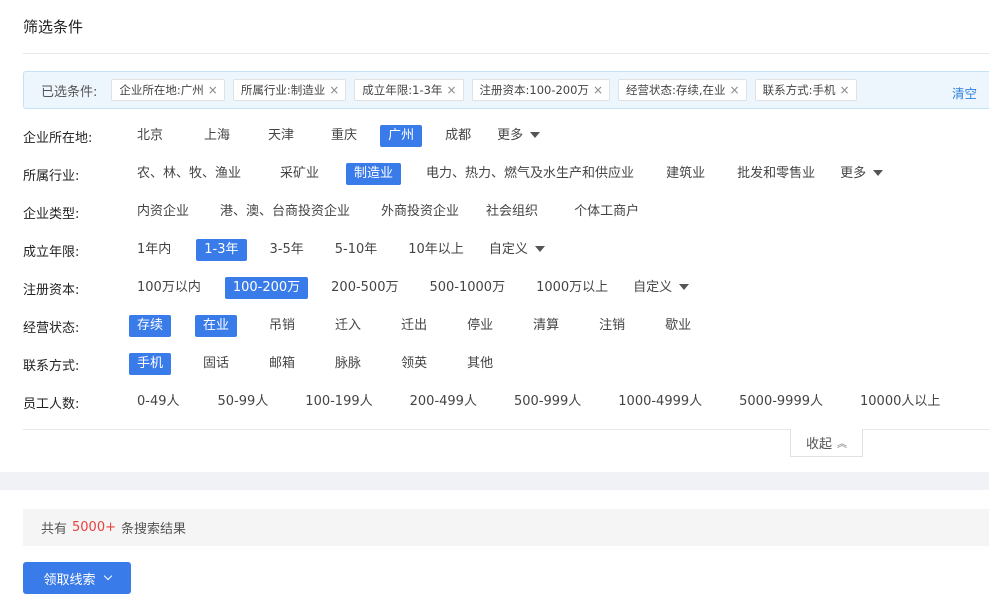 The height and width of the screenshot is (610, 989). What do you see at coordinates (356, 250) in the screenshot?
I see `option-5-10y: 5-10年` at bounding box center [356, 250].